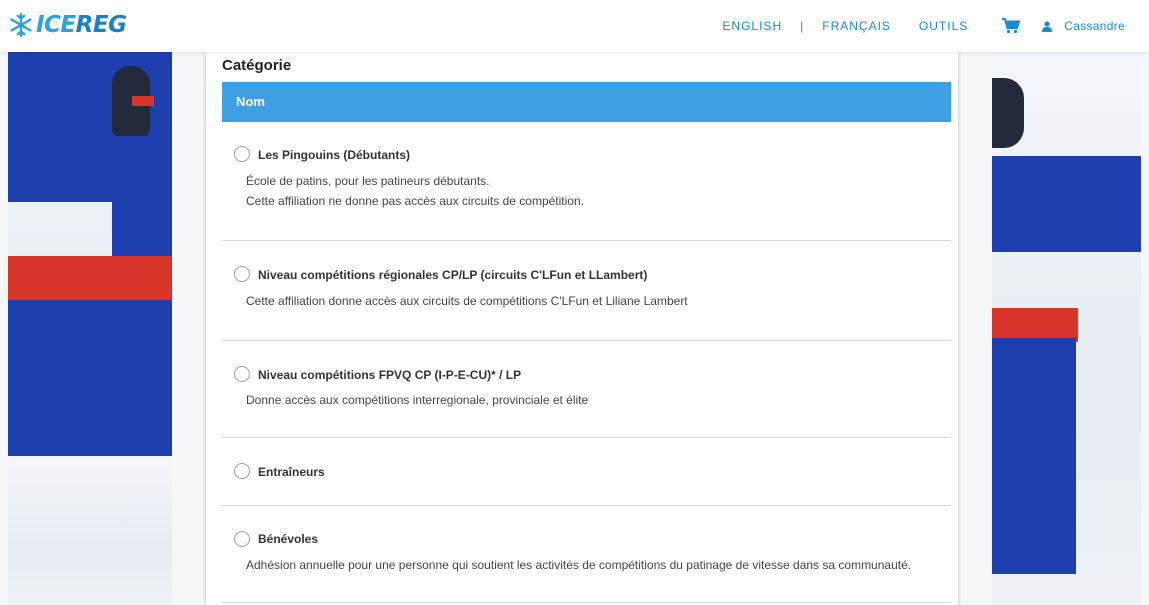 This screenshot has width=1149, height=605. I want to click on shopping-cart-icon, so click(1011, 26).